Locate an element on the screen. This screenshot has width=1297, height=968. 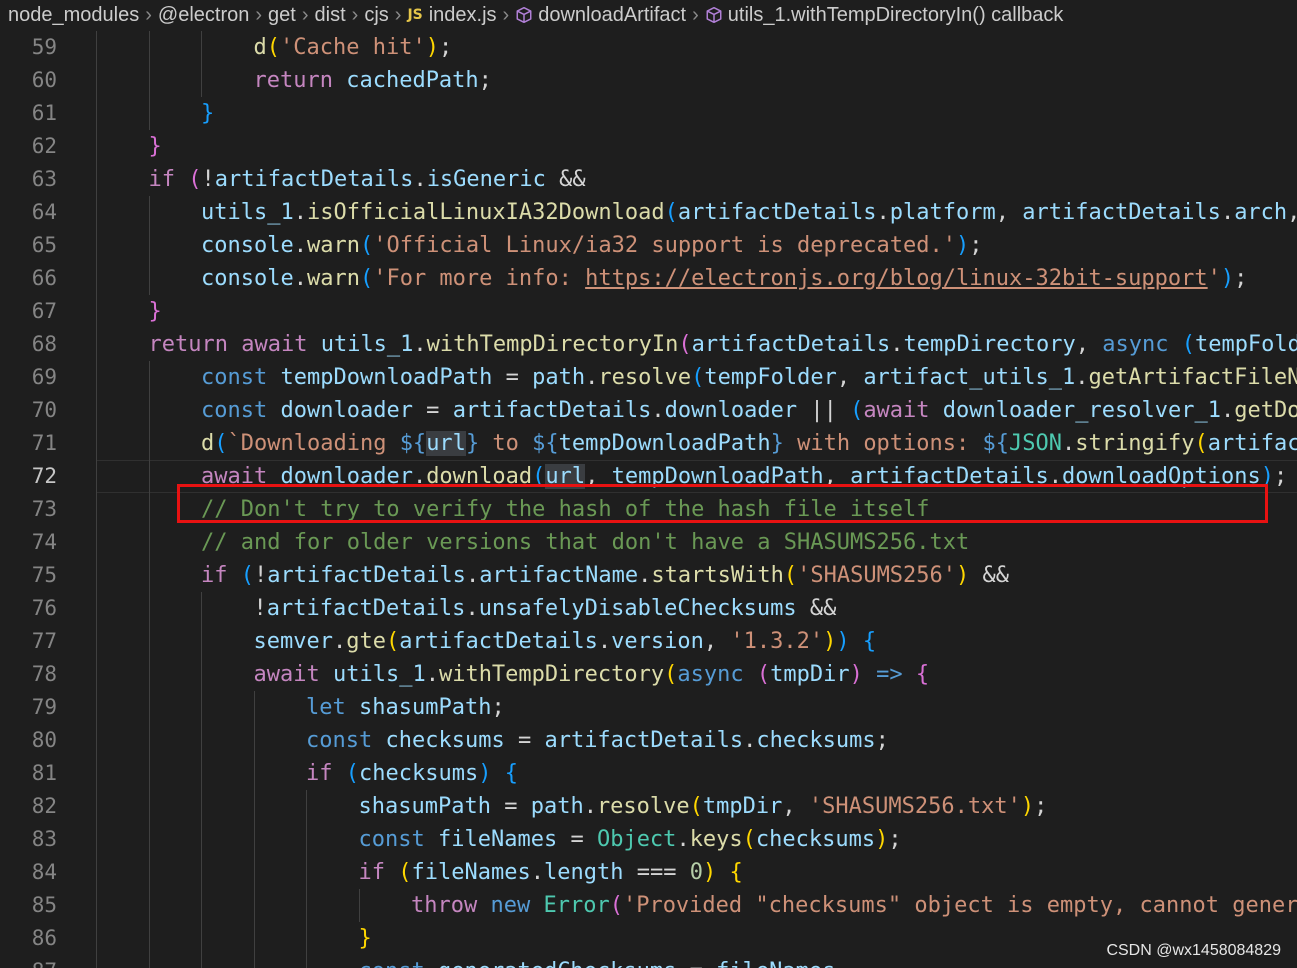
code-line: 79 let shasumPath; is located at coordinates (648, 707).